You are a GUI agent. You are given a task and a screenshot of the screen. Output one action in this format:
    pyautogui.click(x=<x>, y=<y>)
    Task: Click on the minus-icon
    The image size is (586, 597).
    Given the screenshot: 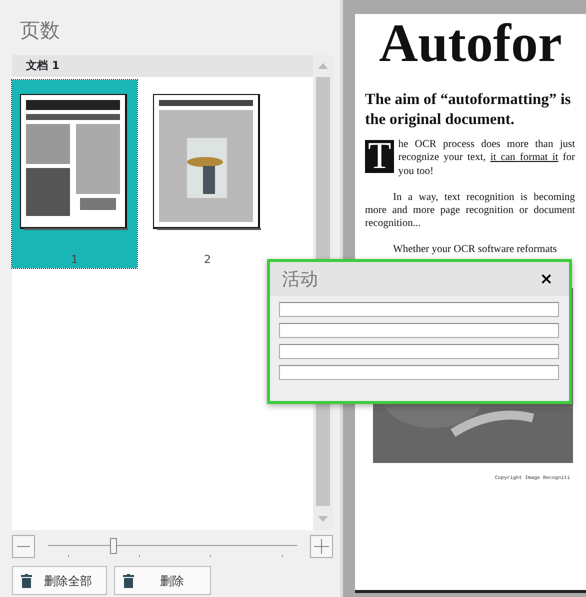 What is the action you would take?
    pyautogui.click(x=23, y=546)
    